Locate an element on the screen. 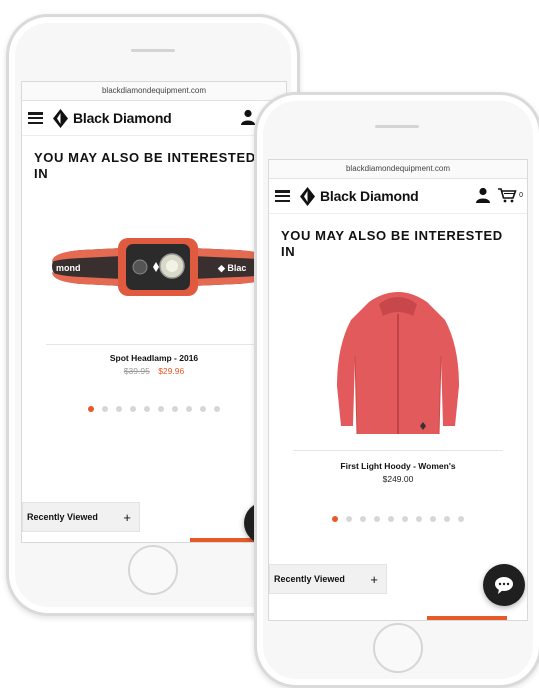 The height and width of the screenshot is (688, 539). headlamp-product-image: mond ◆ Blac is located at coordinates (154, 269).